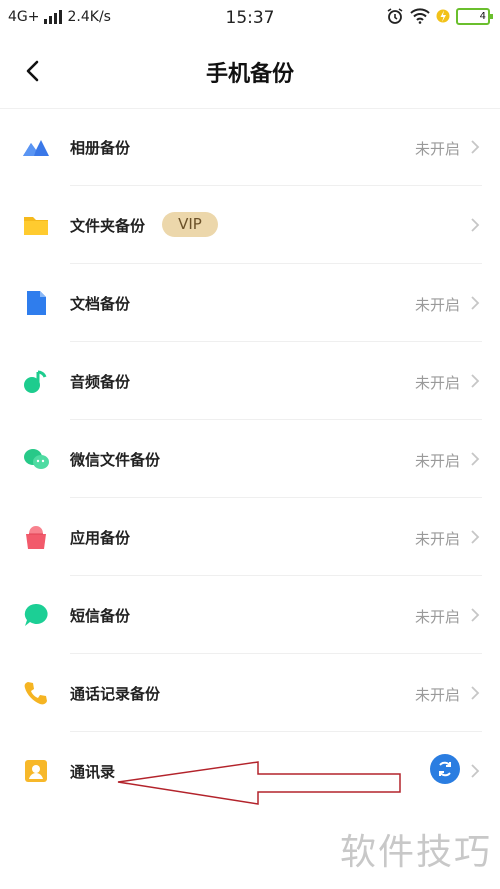 The image size is (500, 889). Describe the element at coordinates (100, 304) in the screenshot. I see `item-label: 文档备份` at that location.